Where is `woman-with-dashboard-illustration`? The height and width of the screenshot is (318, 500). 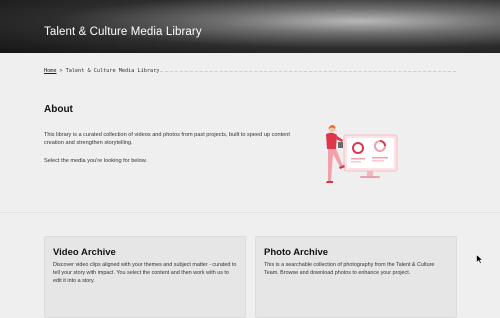
woman-with-dashboard-illustration is located at coordinates (362, 153).